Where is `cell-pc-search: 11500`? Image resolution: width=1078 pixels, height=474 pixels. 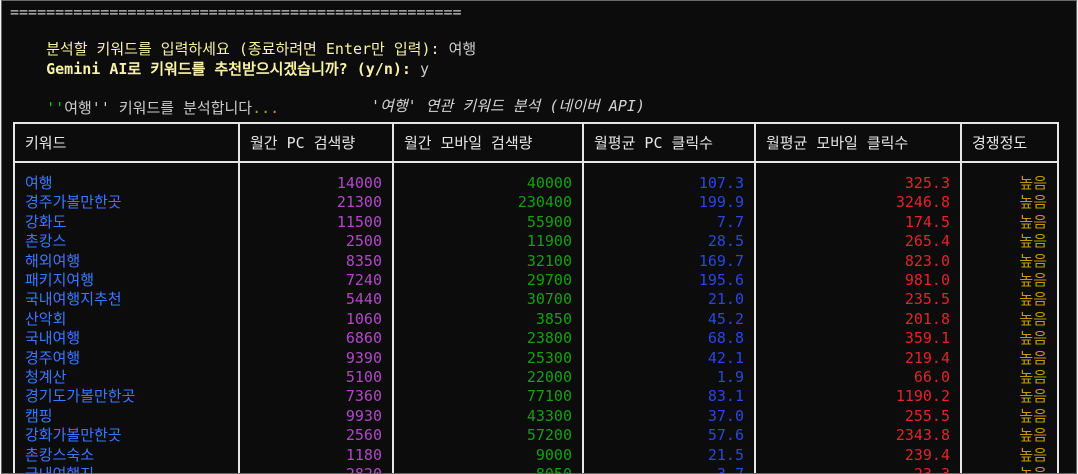
cell-pc-search: 11500 is located at coordinates (316, 222).